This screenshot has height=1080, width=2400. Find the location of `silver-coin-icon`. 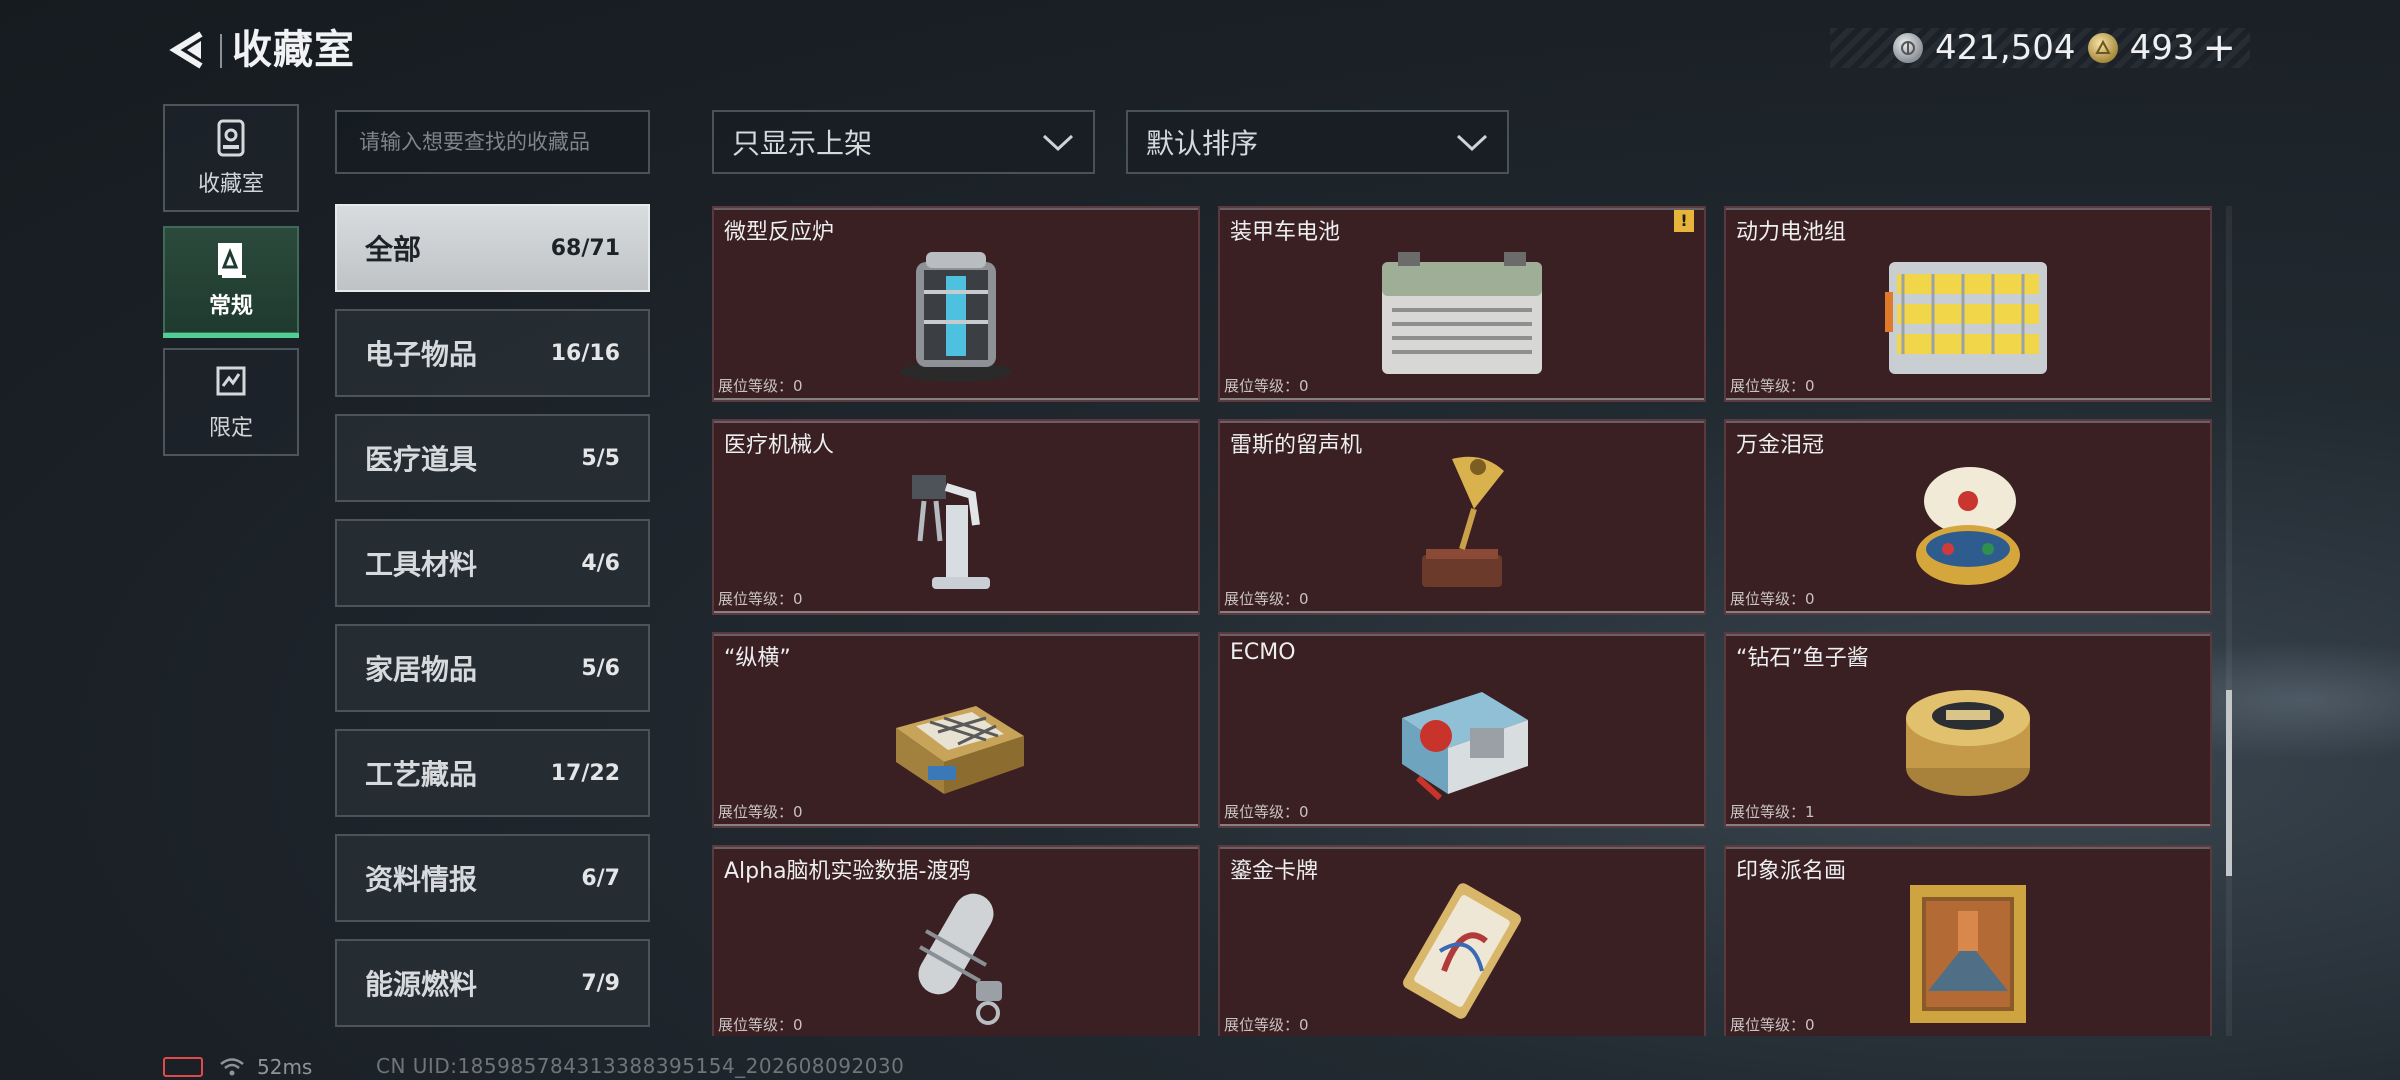

silver-coin-icon is located at coordinates (1907, 48).